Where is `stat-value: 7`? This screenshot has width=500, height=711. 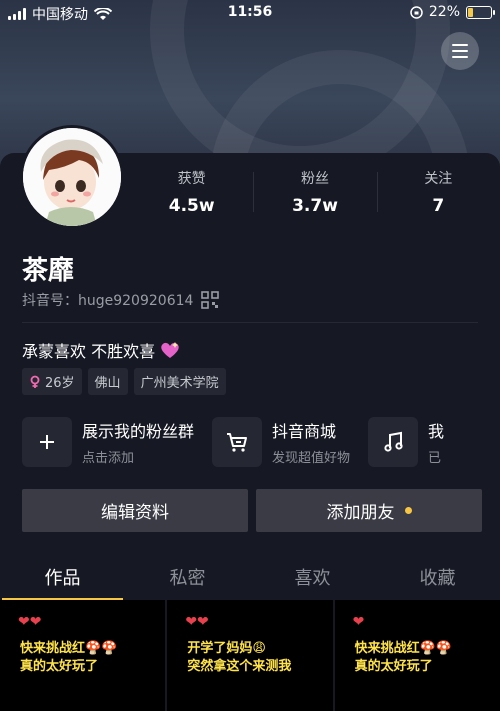
stat-value: 7 is located at coordinates (438, 206).